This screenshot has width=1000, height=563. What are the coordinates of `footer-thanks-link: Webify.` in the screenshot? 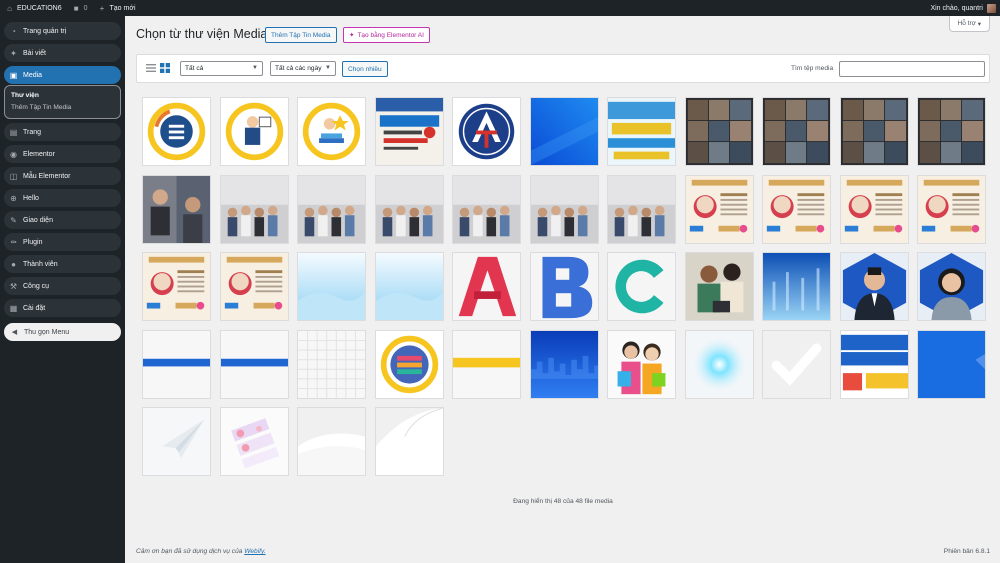 It's located at (254, 551).